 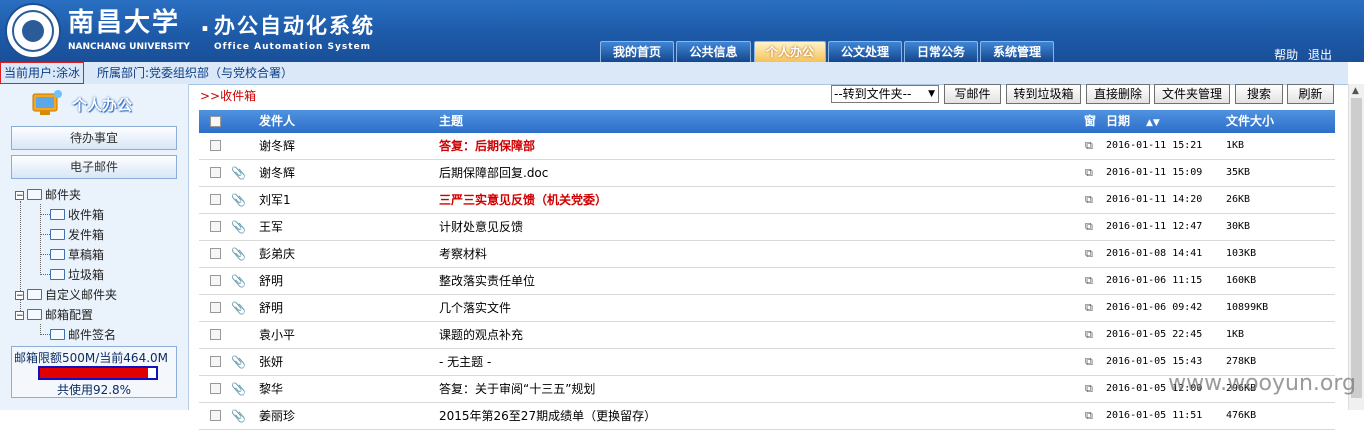 I want to click on folder-manage-button: 文件夹管理, so click(x=1192, y=94).